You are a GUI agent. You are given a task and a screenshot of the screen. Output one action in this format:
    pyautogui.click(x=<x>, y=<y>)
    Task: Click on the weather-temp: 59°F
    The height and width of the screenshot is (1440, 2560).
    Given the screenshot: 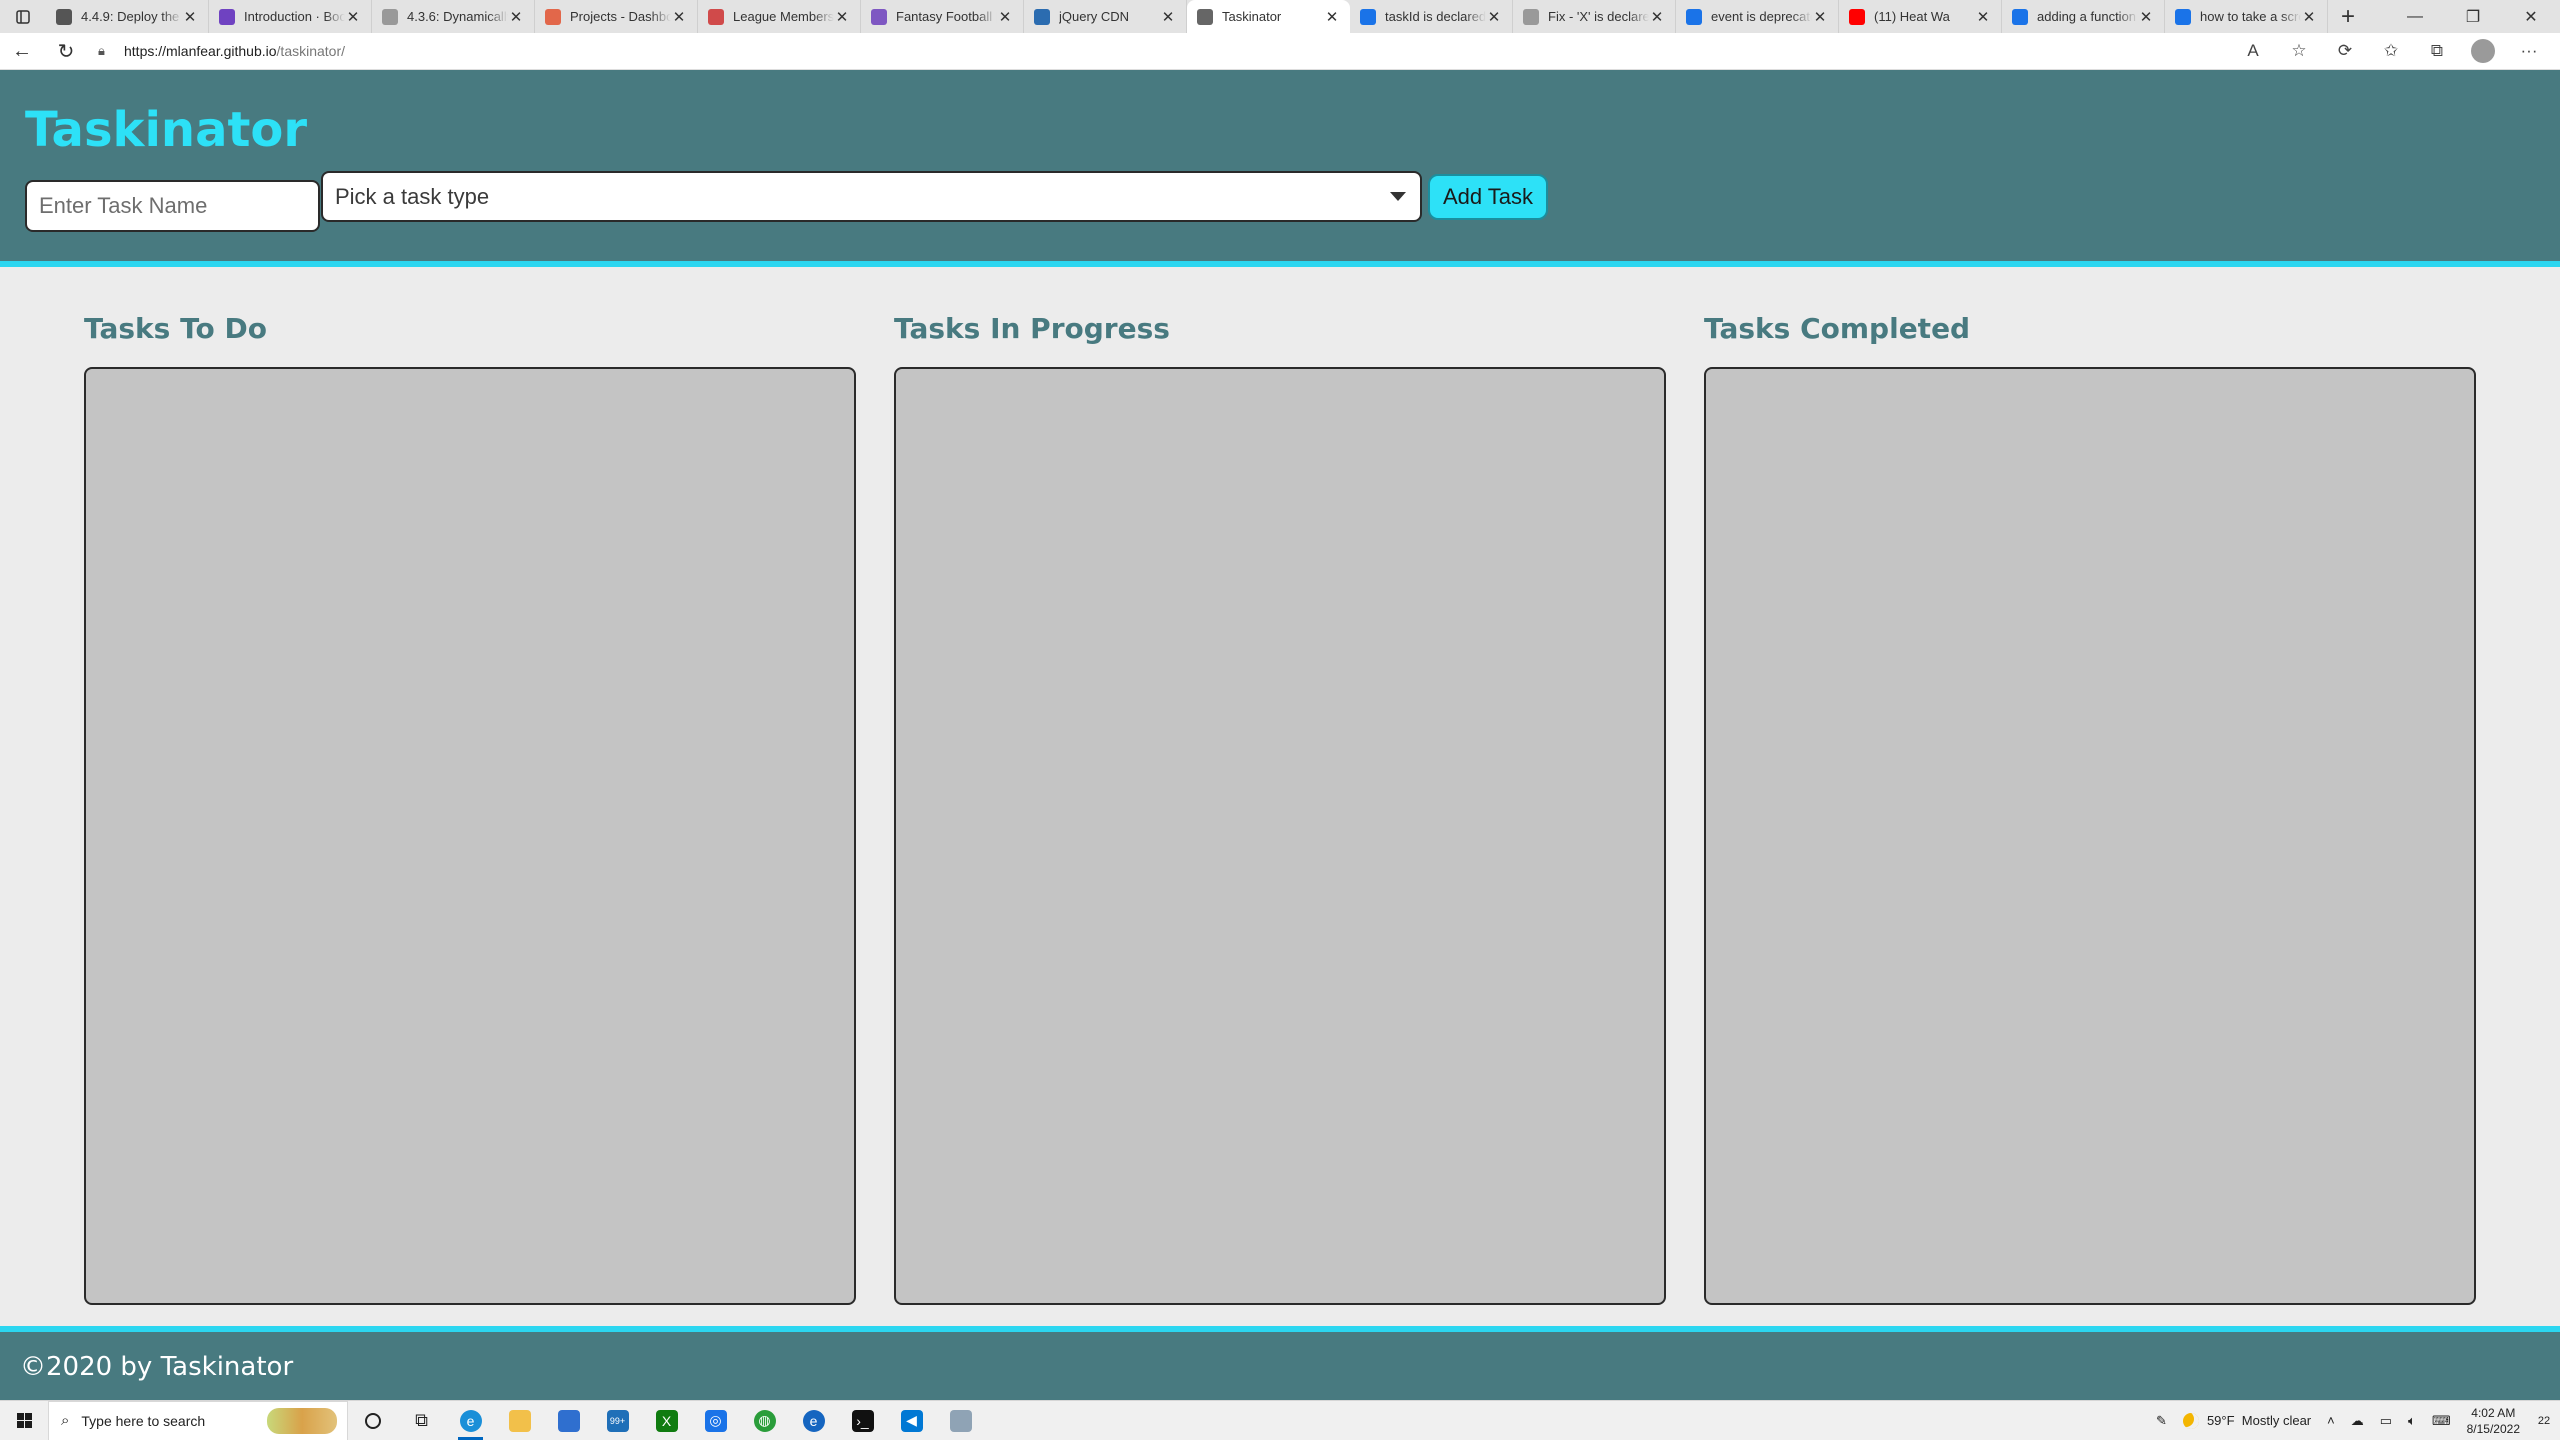 What is the action you would take?
    pyautogui.click(x=2220, y=1420)
    